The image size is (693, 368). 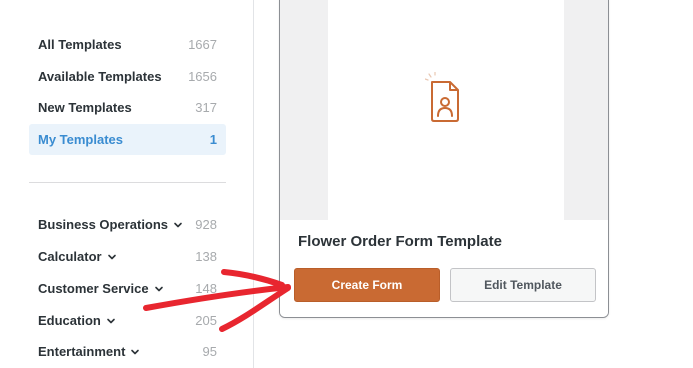 What do you see at coordinates (70, 256) in the screenshot?
I see `sidebar-category-label: Calculator` at bounding box center [70, 256].